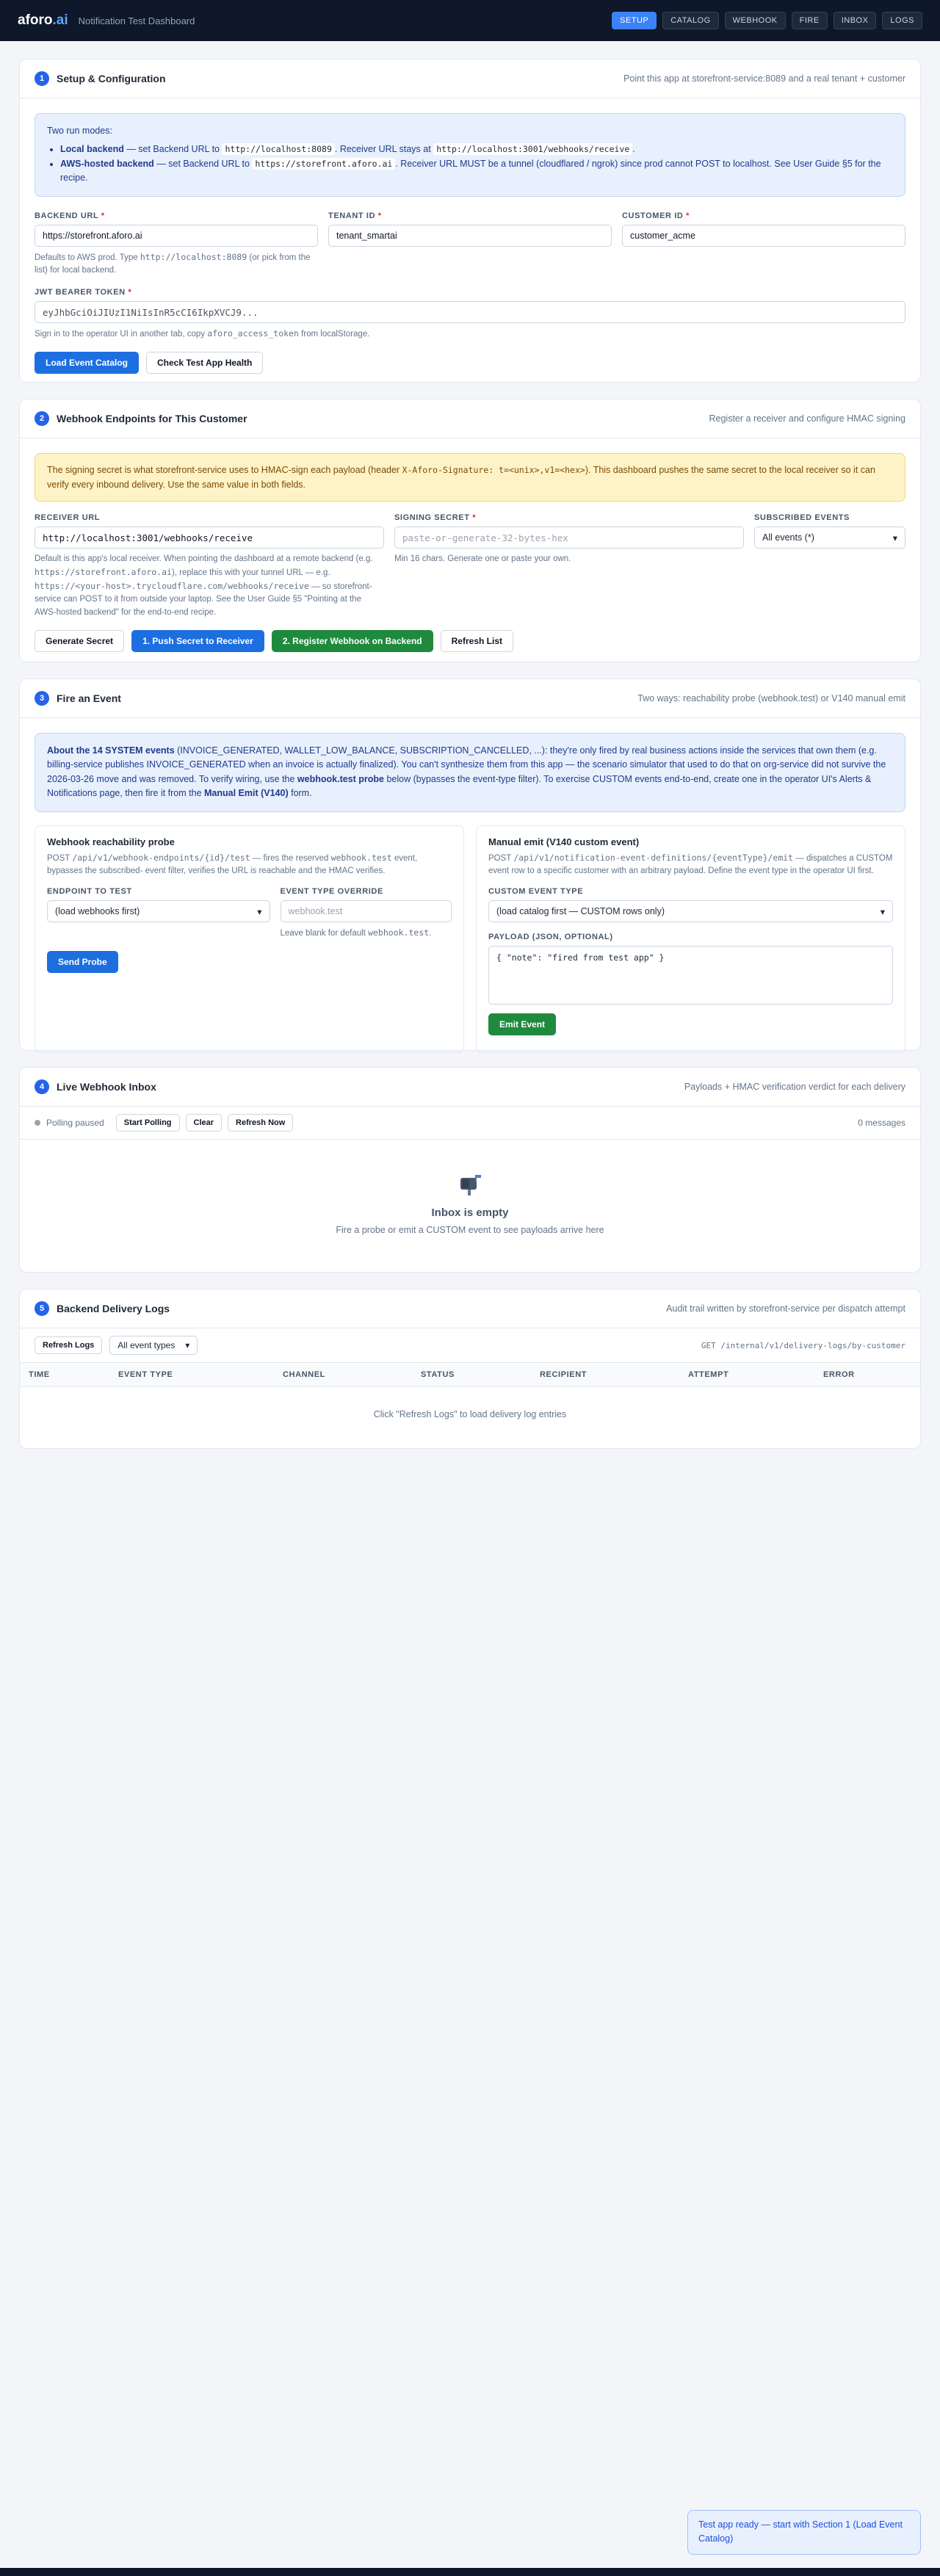 The width and height of the screenshot is (940, 2576). I want to click on bottom-bar, so click(470, 2572).